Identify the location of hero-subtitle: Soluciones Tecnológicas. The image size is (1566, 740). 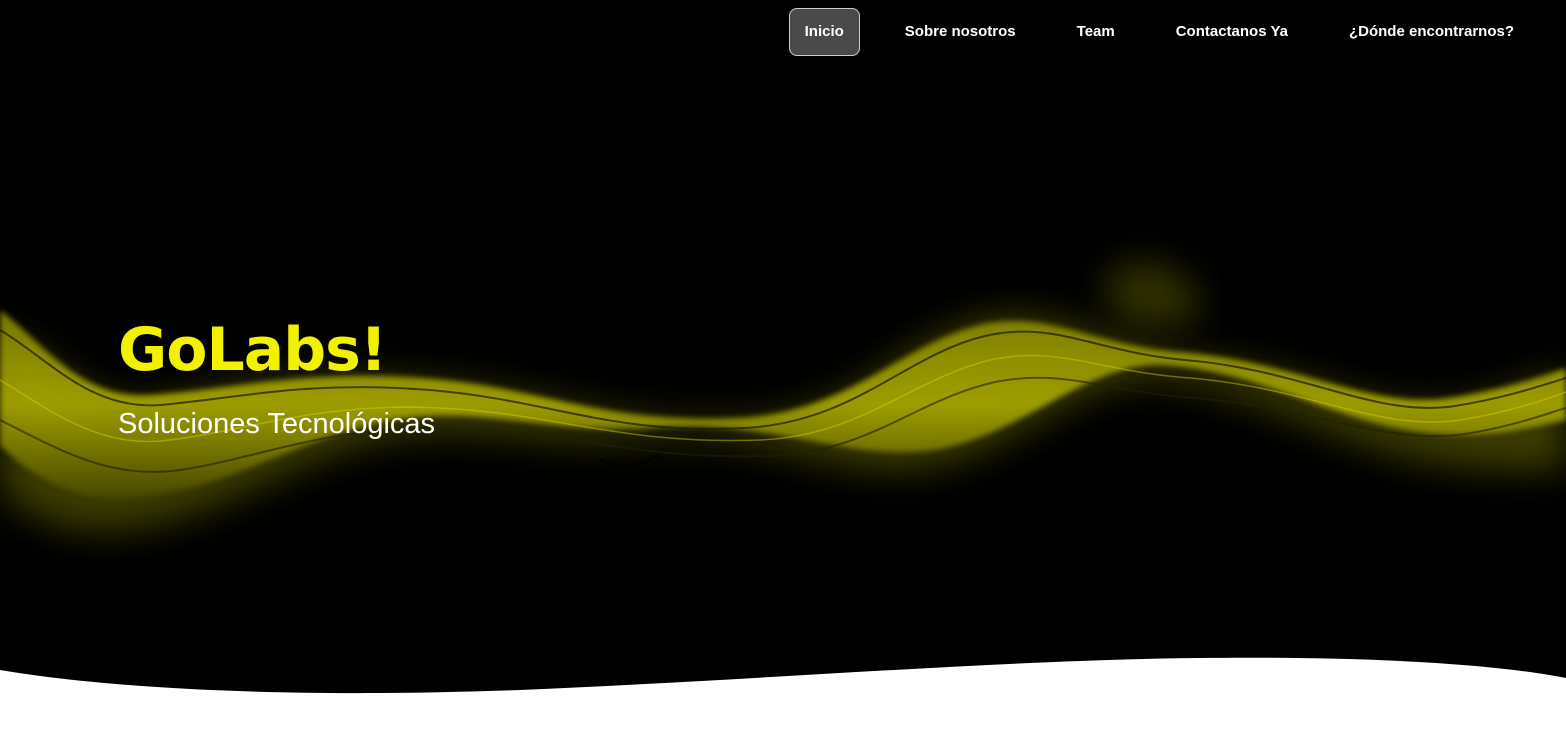
(277, 424).